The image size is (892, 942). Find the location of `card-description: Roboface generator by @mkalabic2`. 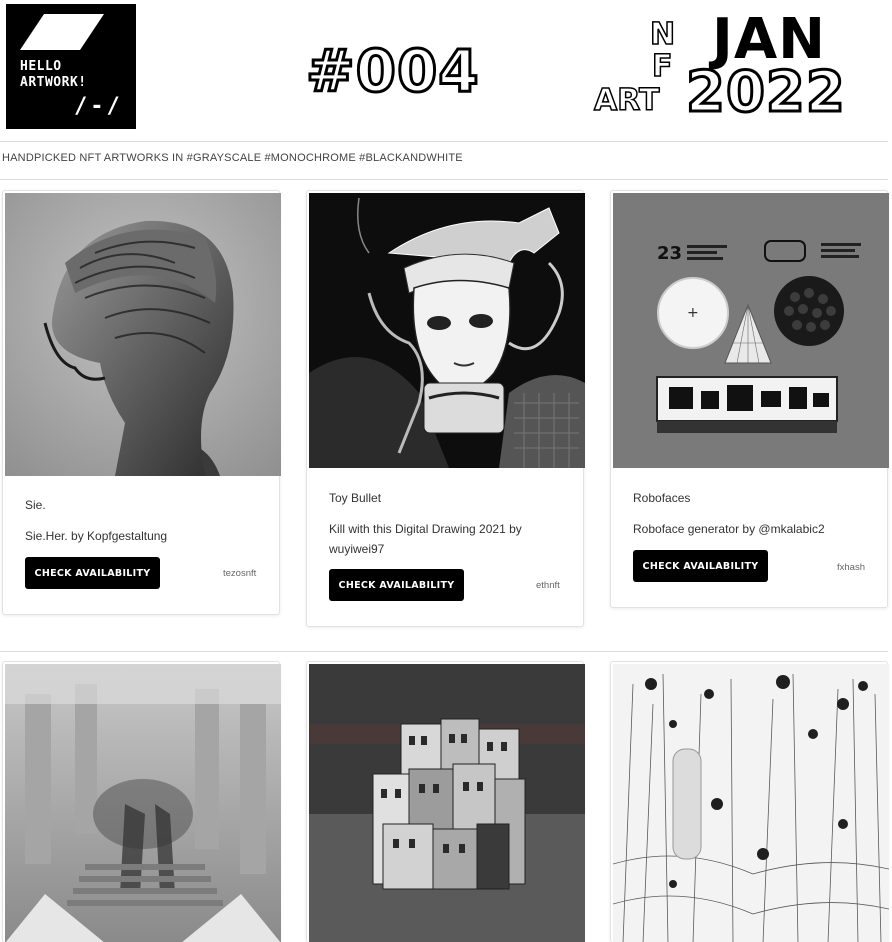

card-description: Roboface generator by @mkalabic2 is located at coordinates (729, 529).